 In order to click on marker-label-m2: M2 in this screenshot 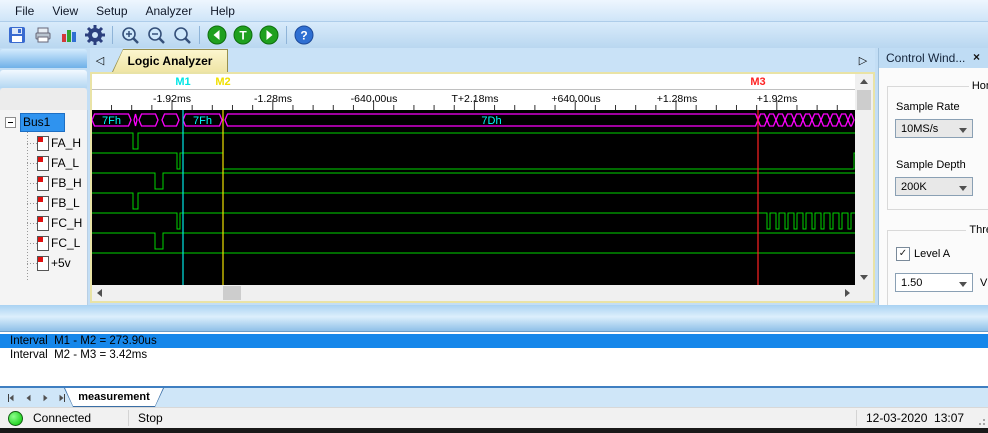, I will do `click(222, 82)`.